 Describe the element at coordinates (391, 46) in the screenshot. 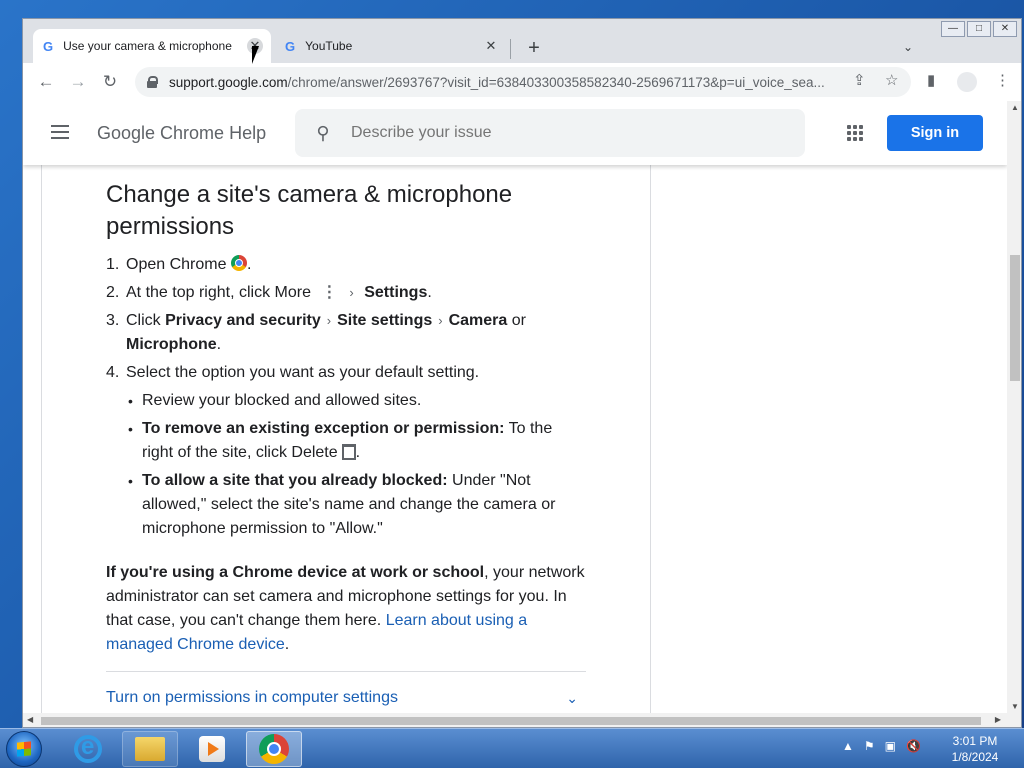

I see `tab-youtube: G YouTube ✕` at that location.